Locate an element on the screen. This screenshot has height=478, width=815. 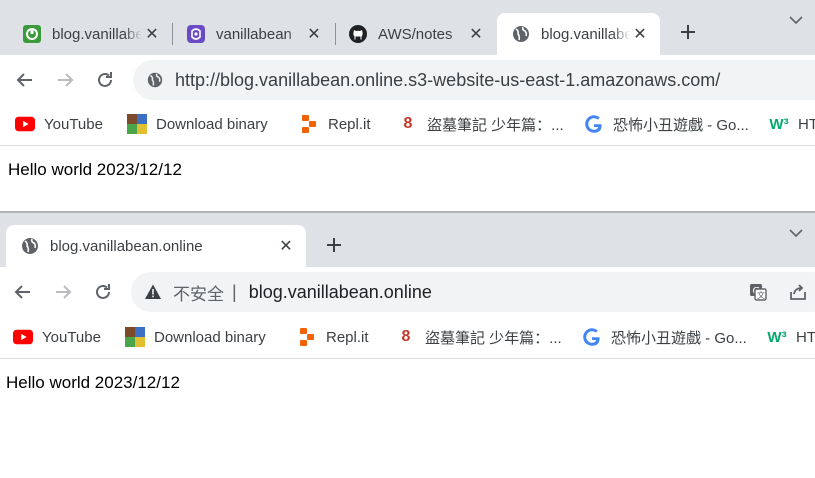
tab-blog-vanillabean: blog.vanillabean.online ✕ is located at coordinates (86, 34).